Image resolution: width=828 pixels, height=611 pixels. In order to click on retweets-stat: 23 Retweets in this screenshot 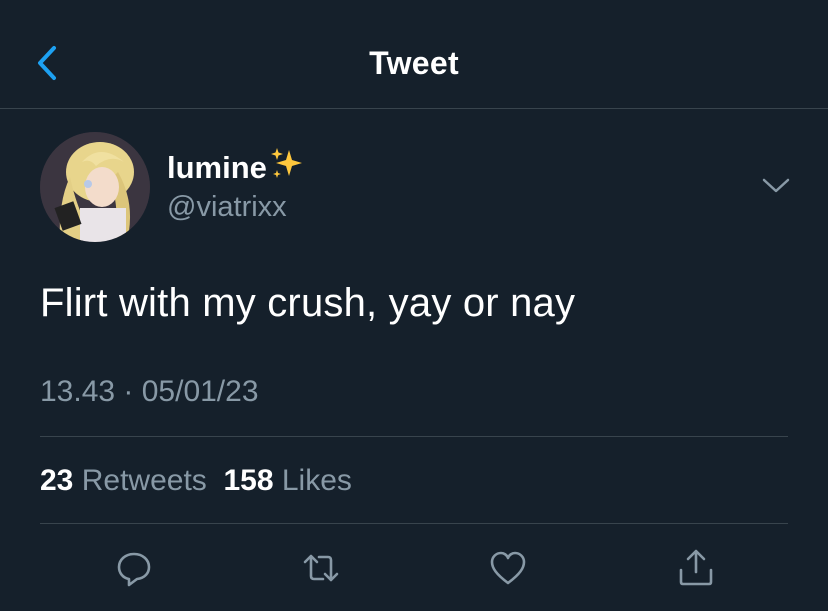, I will do `click(123, 480)`.